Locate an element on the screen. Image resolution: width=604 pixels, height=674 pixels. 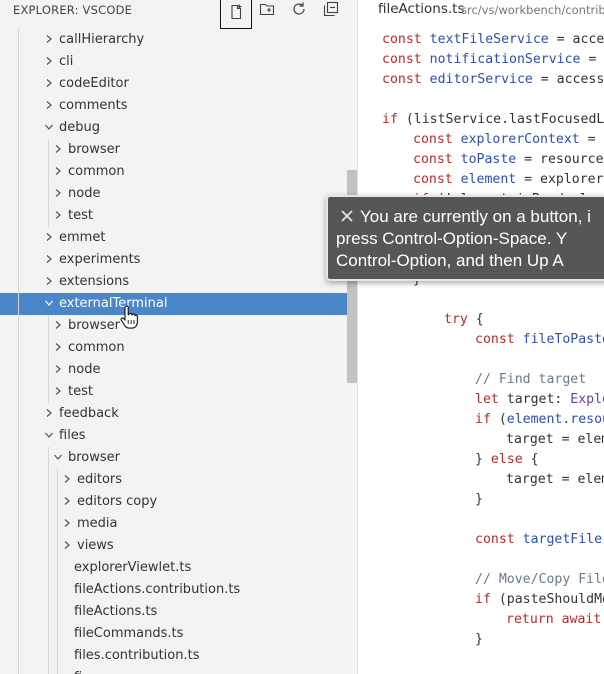
tree-item-label: browser is located at coordinates (94, 149).